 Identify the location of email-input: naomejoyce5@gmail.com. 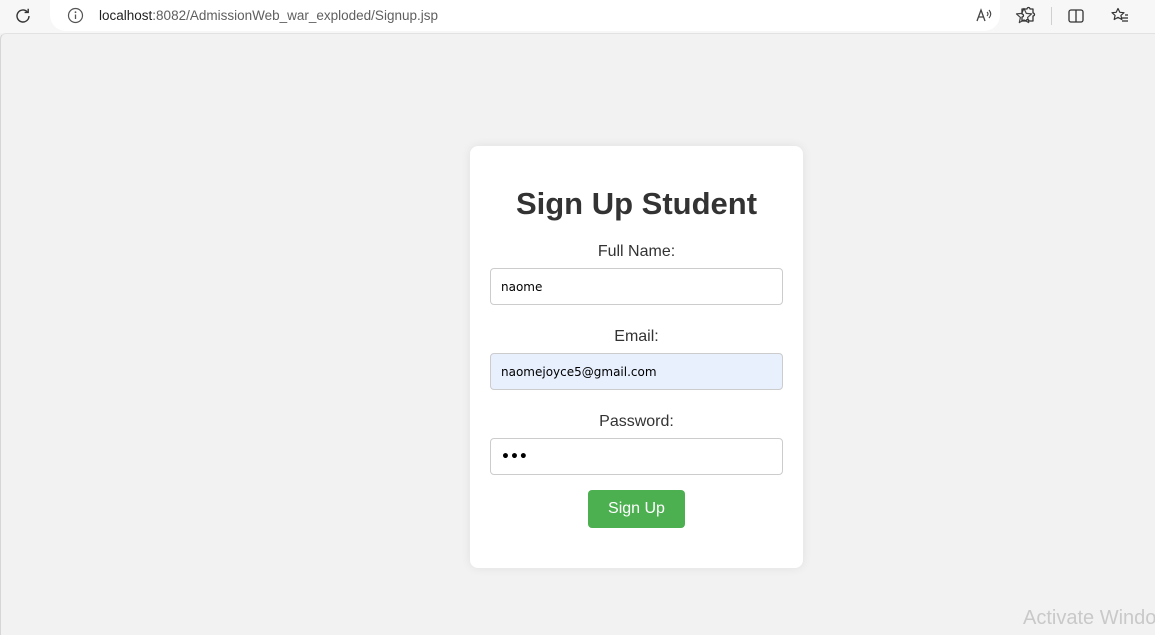
(636, 371).